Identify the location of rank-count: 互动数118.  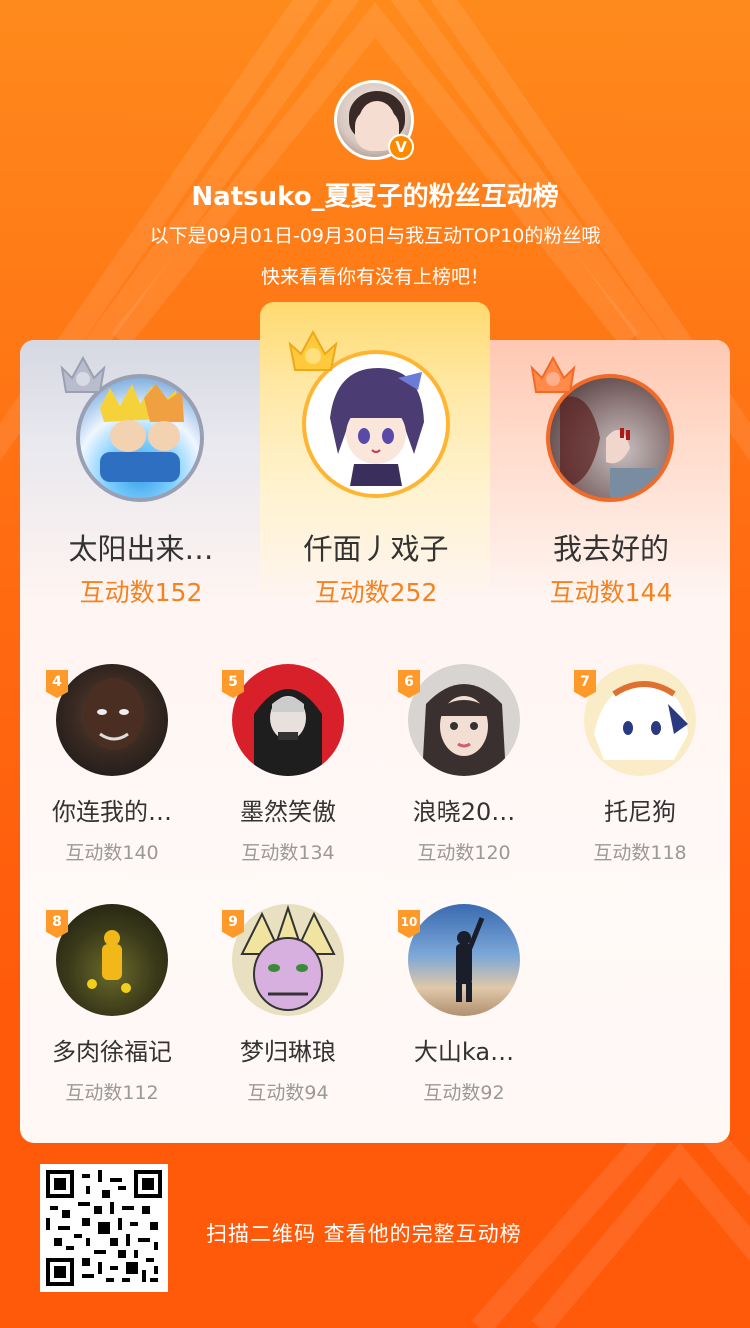
(640, 853).